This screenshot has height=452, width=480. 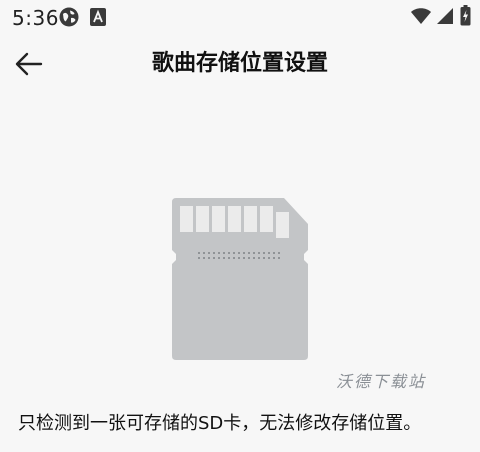 I want to click on app-bar: 歌曲存储位置设置, so click(x=240, y=64).